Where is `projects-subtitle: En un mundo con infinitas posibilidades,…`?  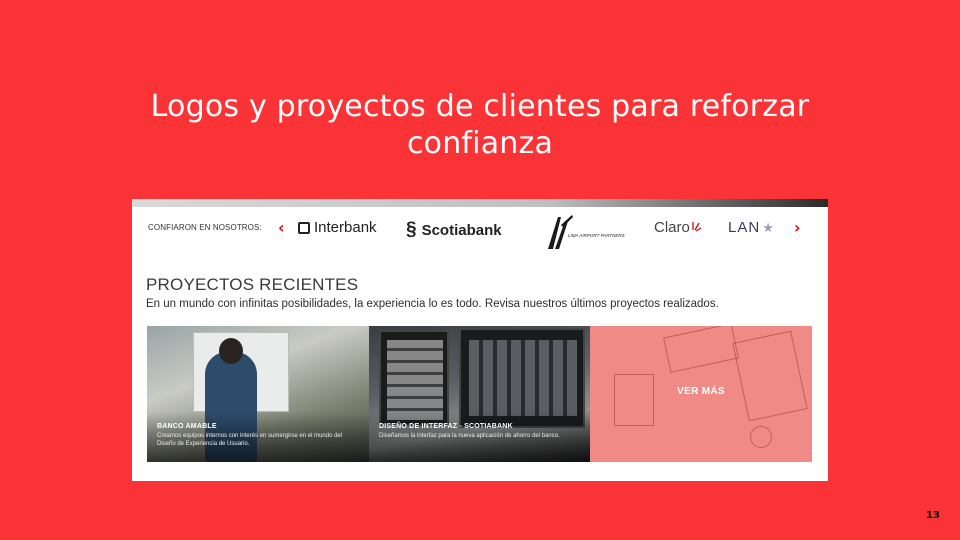
projects-subtitle: En un mundo con infinitas posibilidades,… is located at coordinates (432, 304).